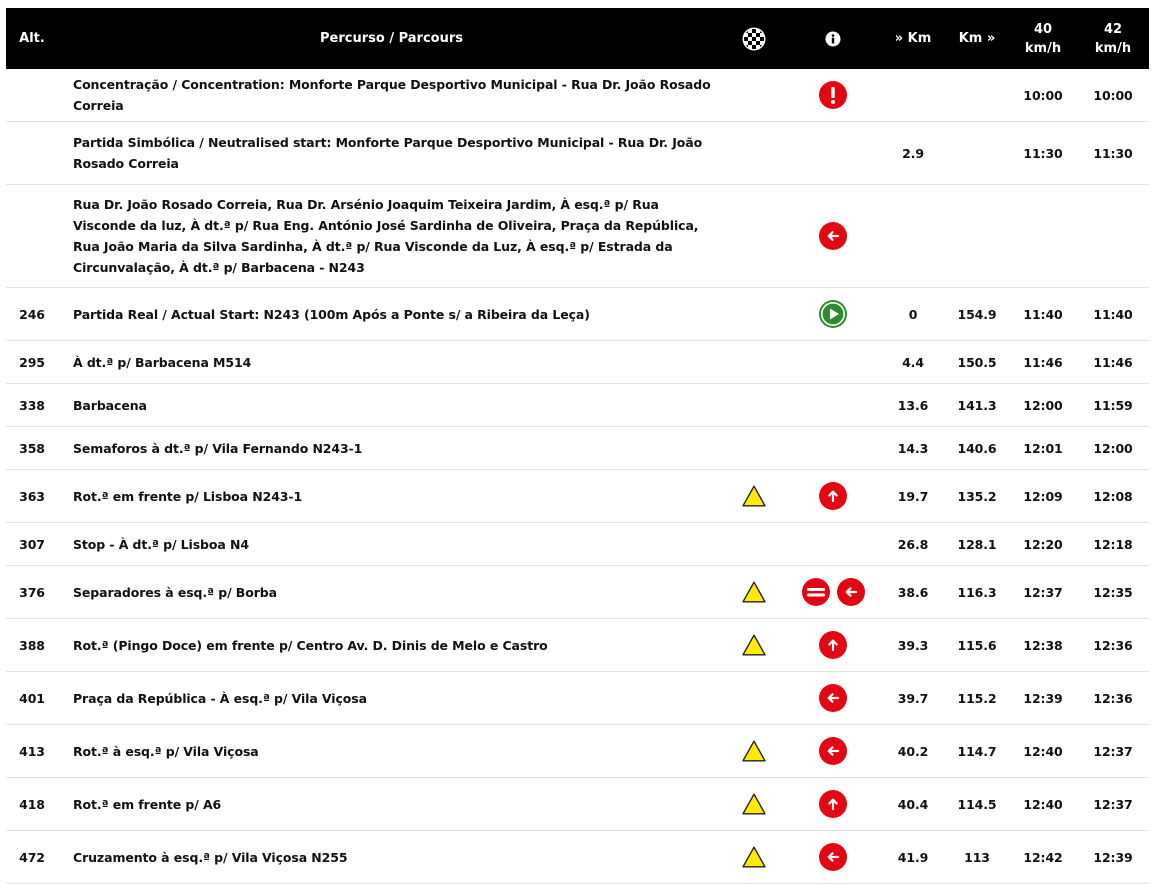 The height and width of the screenshot is (884, 1157). Describe the element at coordinates (977, 405) in the screenshot. I see `km-to: 141.3` at that location.